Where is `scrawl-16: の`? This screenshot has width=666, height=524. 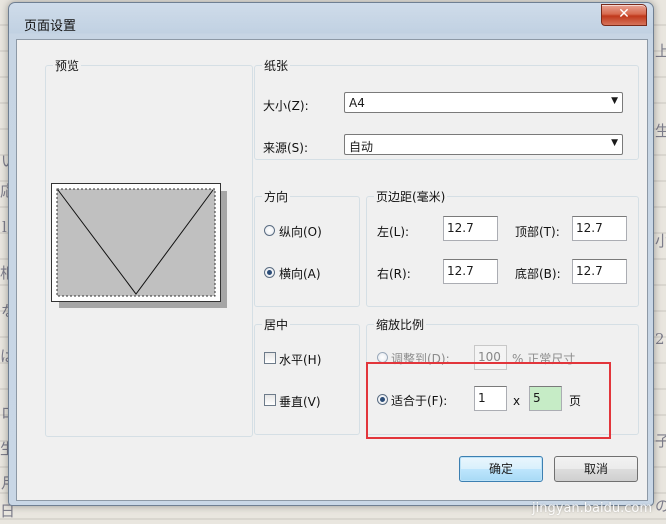 scrawl-16: の is located at coordinates (660, 506).